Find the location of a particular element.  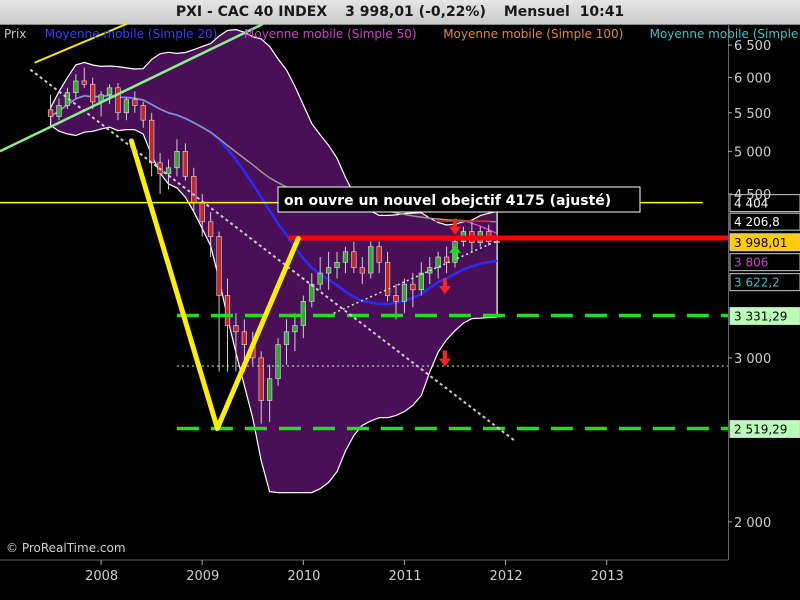

level-box-label: 3 622,2 is located at coordinates (757, 283).